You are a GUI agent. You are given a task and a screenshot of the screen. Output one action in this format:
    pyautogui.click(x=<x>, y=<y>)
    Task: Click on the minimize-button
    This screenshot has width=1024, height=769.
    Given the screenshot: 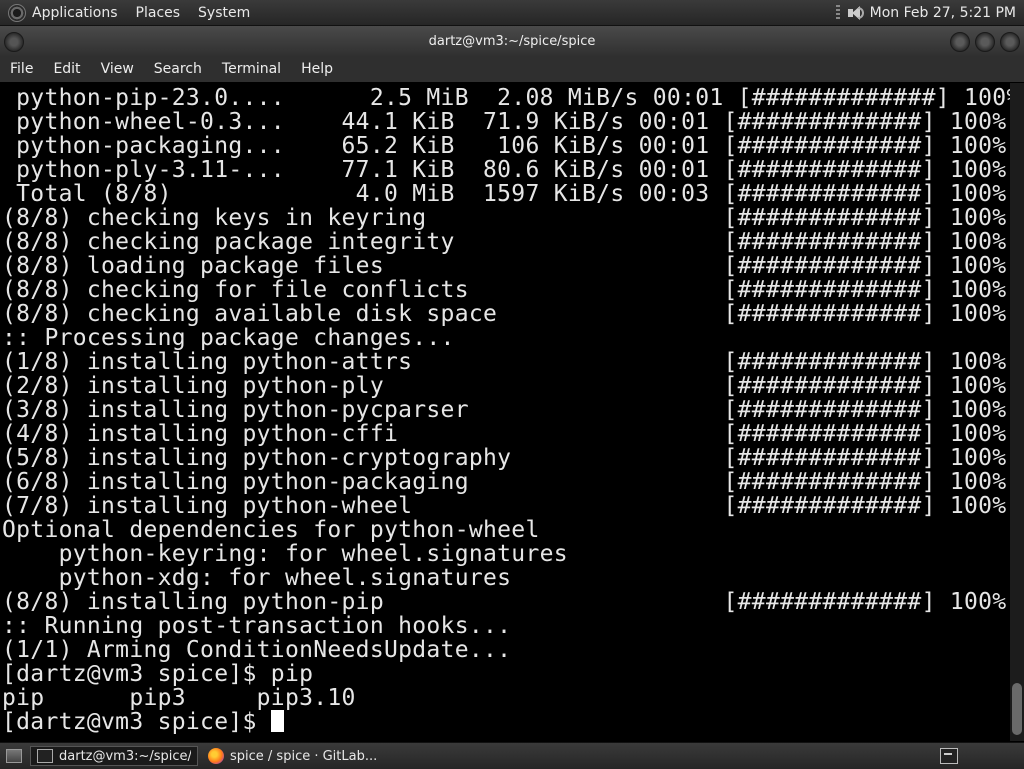 What is the action you would take?
    pyautogui.click(x=960, y=42)
    